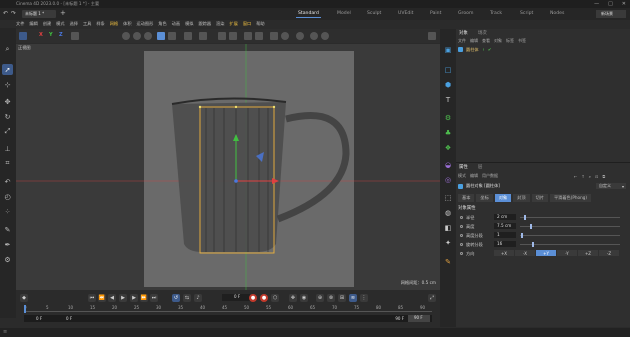 The image size is (630, 337). What do you see at coordinates (114, 24) in the screenshot?
I see `menu-mesh: 网格` at bounding box center [114, 24].